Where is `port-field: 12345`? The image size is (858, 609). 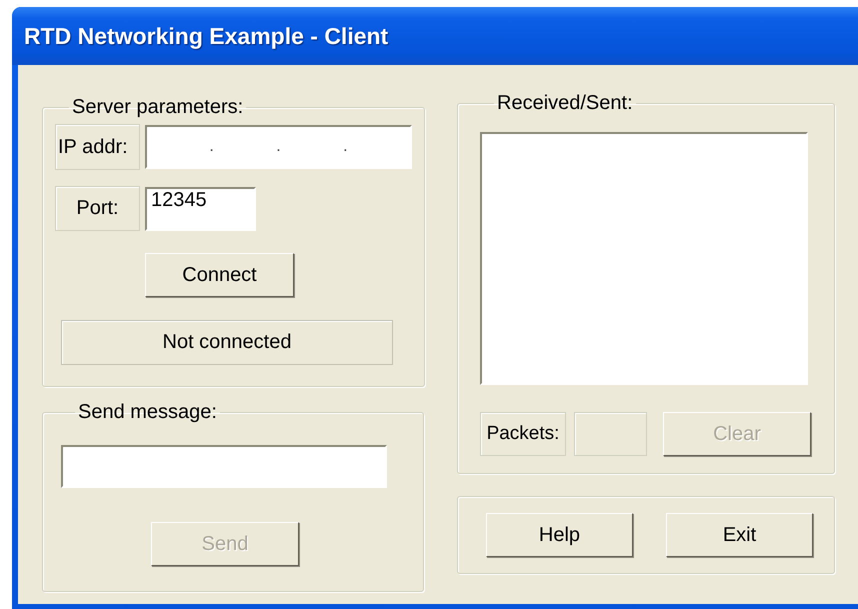 port-field: 12345 is located at coordinates (200, 208).